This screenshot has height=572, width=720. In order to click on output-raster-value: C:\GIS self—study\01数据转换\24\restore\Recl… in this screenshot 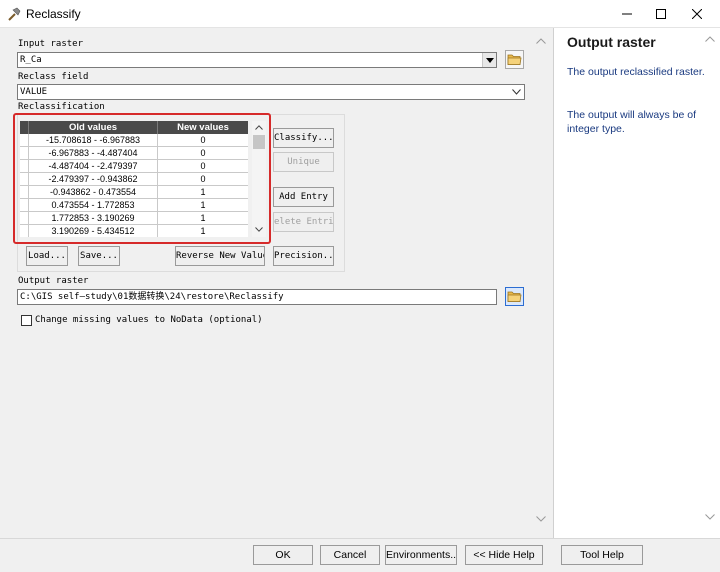, I will do `click(152, 297)`.